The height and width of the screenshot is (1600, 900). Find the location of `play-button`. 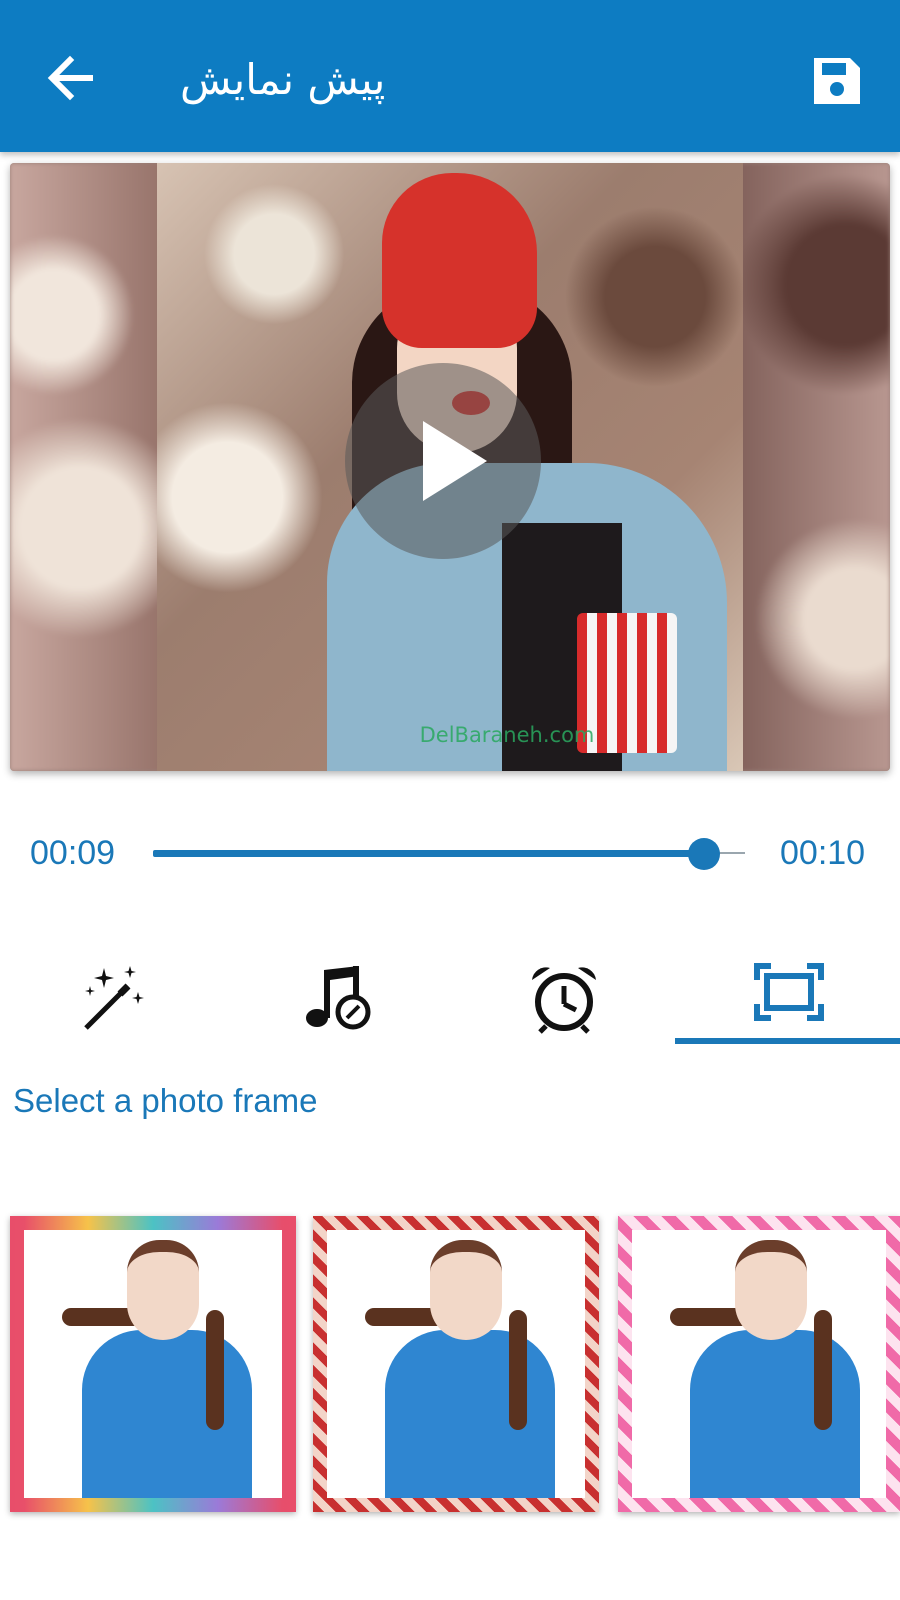

play-button is located at coordinates (443, 461).